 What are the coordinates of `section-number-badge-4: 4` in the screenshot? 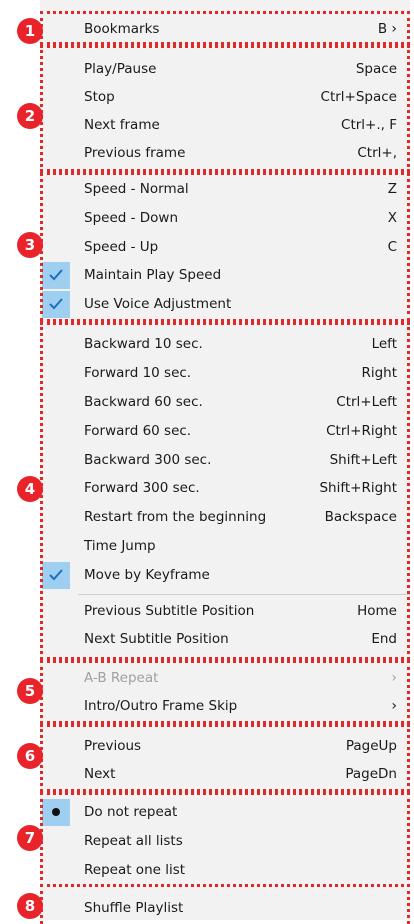 It's located at (30, 489).